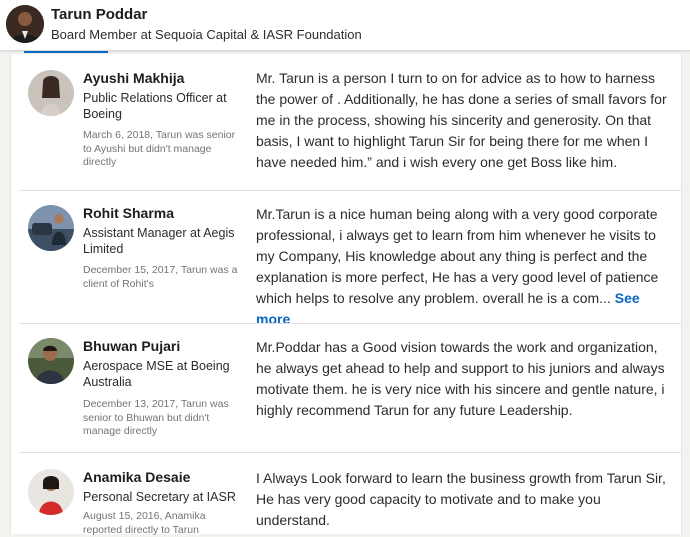 The height and width of the screenshot is (537, 690). What do you see at coordinates (25, 24) in the screenshot?
I see `profile-avatar` at bounding box center [25, 24].